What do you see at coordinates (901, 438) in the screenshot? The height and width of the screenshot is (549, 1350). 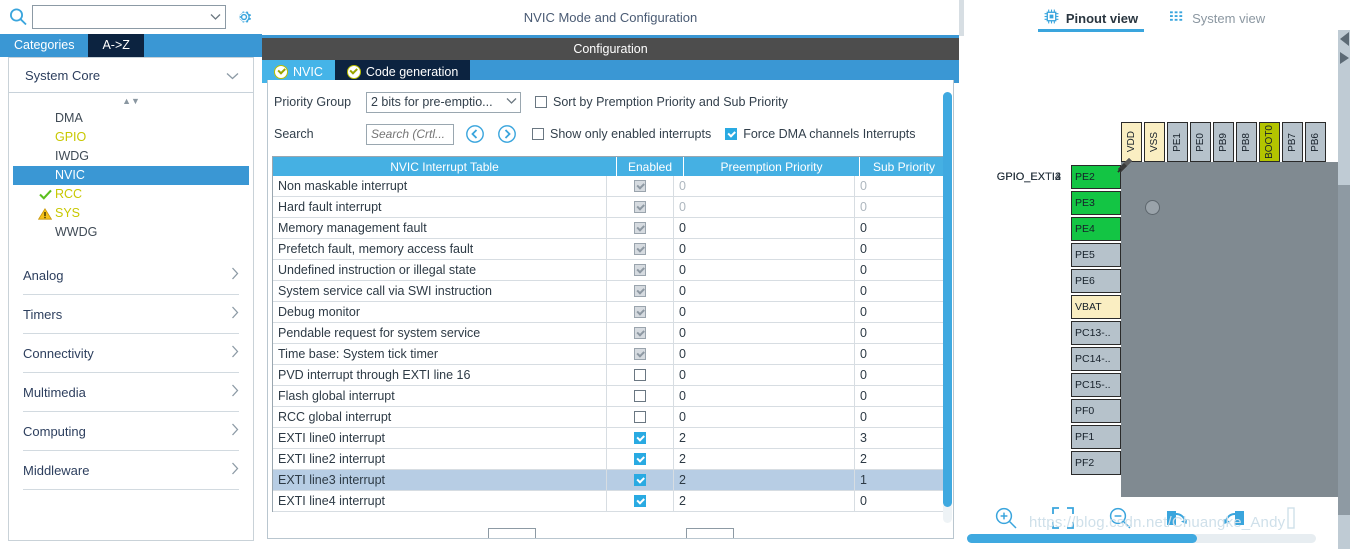 I see `row-sub: 3` at bounding box center [901, 438].